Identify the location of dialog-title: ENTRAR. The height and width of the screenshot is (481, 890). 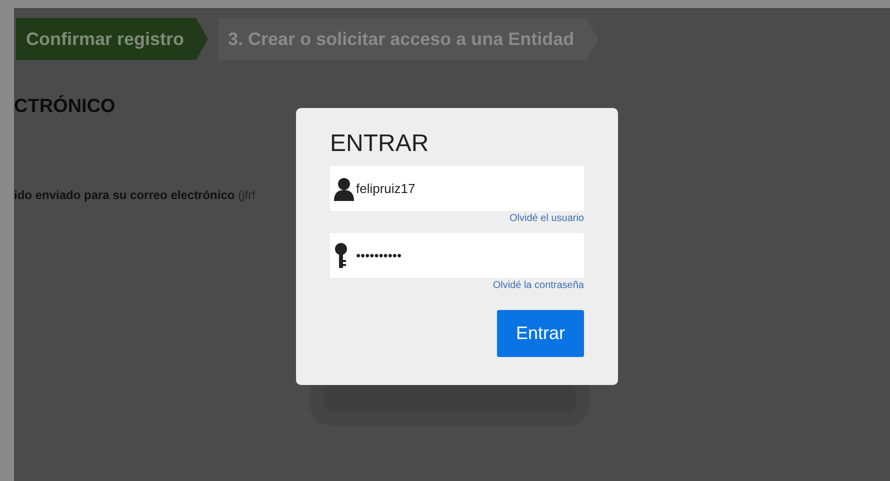
(380, 144).